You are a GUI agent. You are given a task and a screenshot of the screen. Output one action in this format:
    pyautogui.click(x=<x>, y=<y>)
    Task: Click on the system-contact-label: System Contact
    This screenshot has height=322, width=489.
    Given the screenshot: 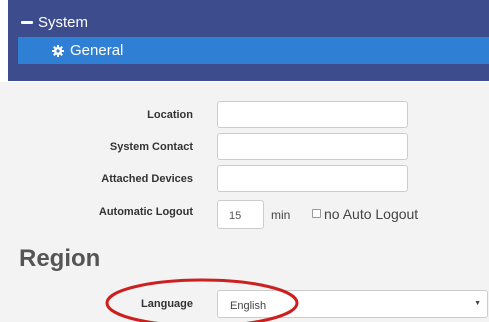 What is the action you would take?
    pyautogui.click(x=151, y=147)
    